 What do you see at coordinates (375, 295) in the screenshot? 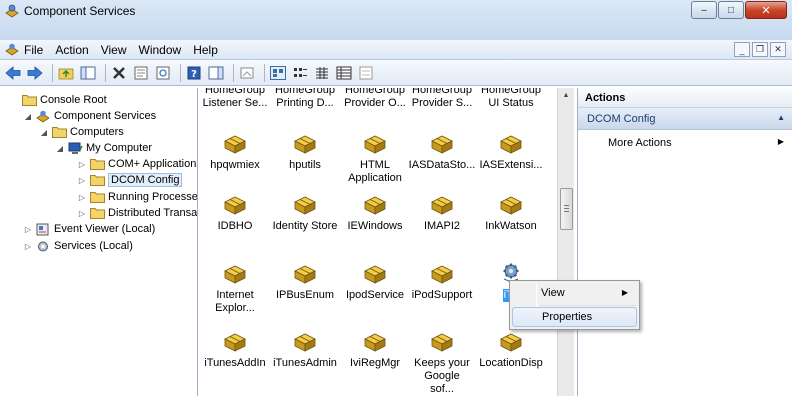
I see `list-item-label: IpodService` at bounding box center [375, 295].